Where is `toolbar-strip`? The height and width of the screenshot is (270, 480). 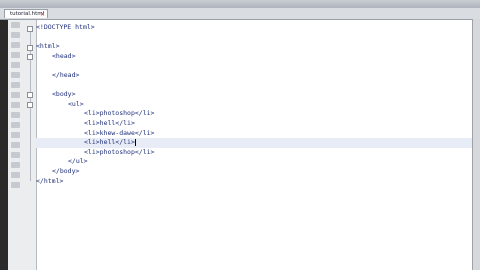 toolbar-strip is located at coordinates (4, 145).